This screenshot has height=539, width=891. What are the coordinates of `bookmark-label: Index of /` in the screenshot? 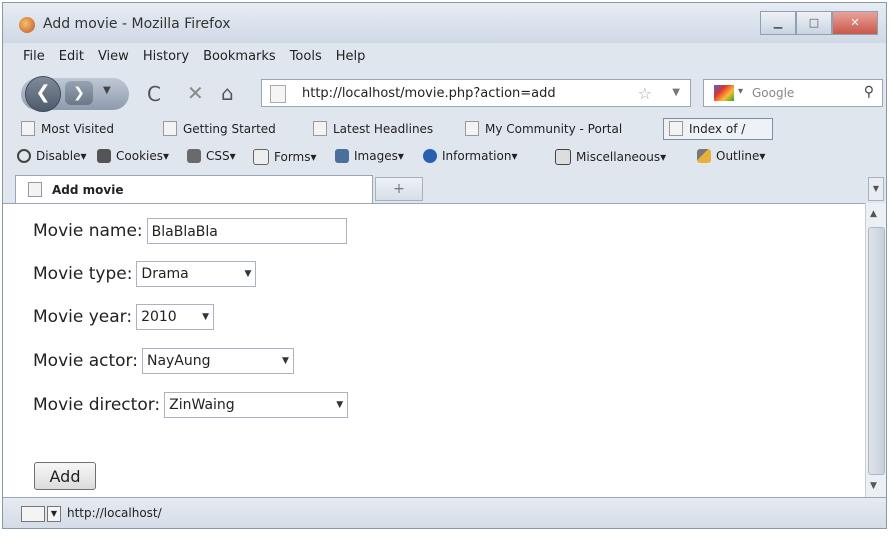 It's located at (717, 128).